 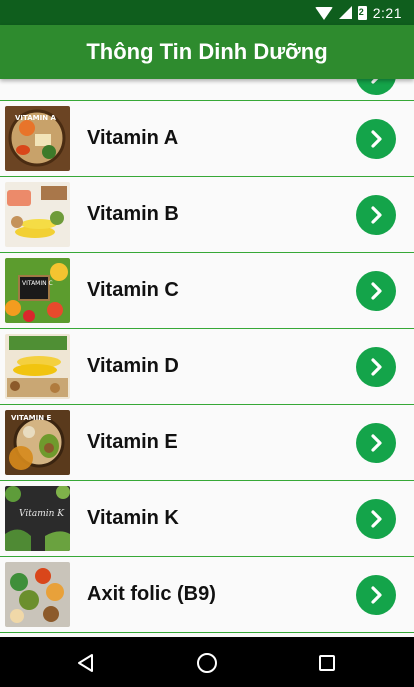 I want to click on open-vitamin-e-button, so click(x=376, y=443).